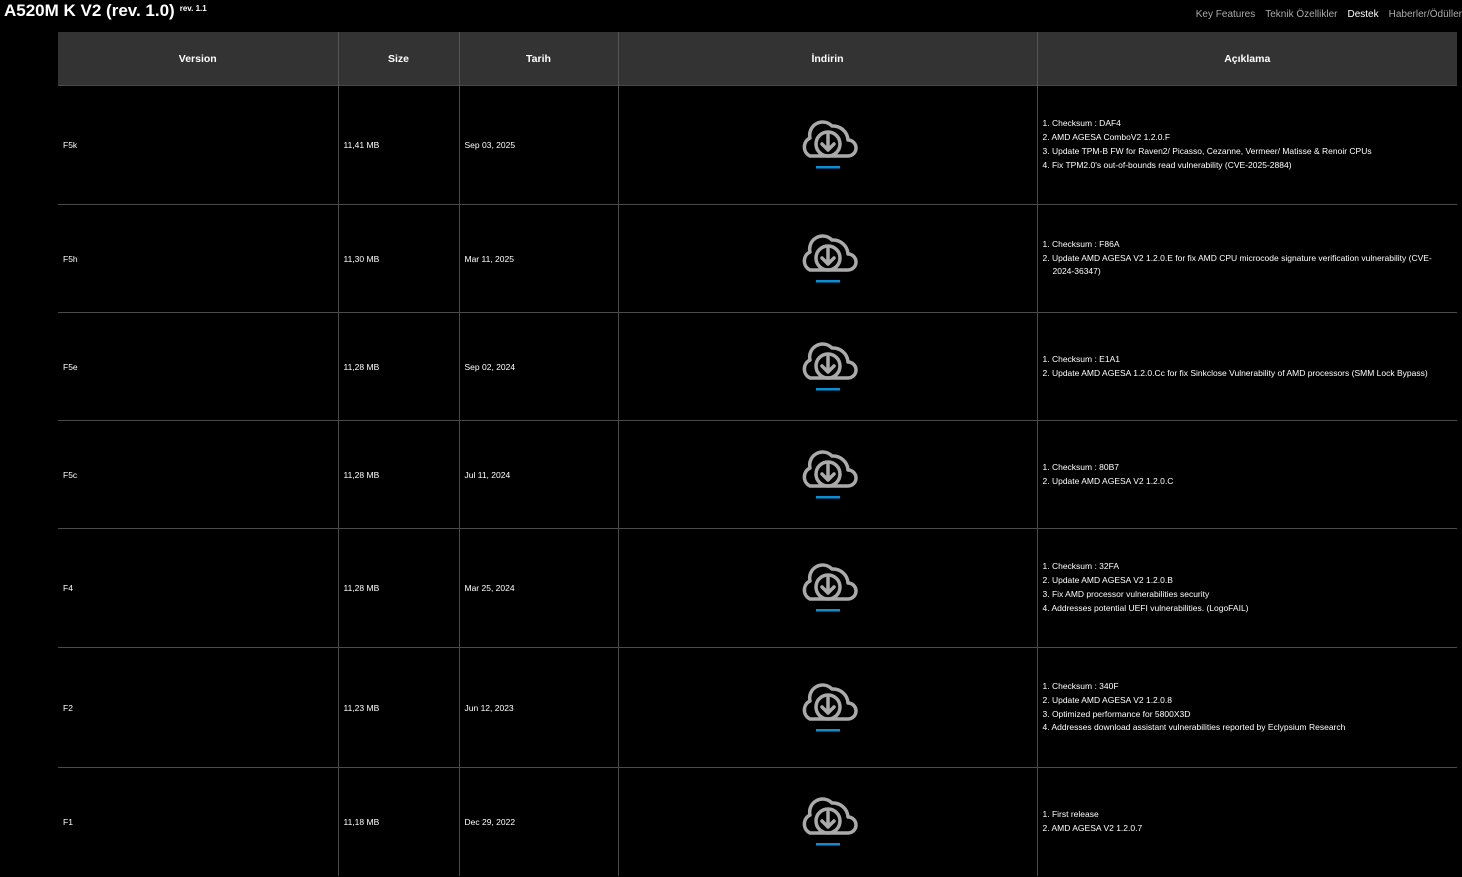  Describe the element at coordinates (1225, 14) in the screenshot. I see `nav-key-features: Key Features` at that location.